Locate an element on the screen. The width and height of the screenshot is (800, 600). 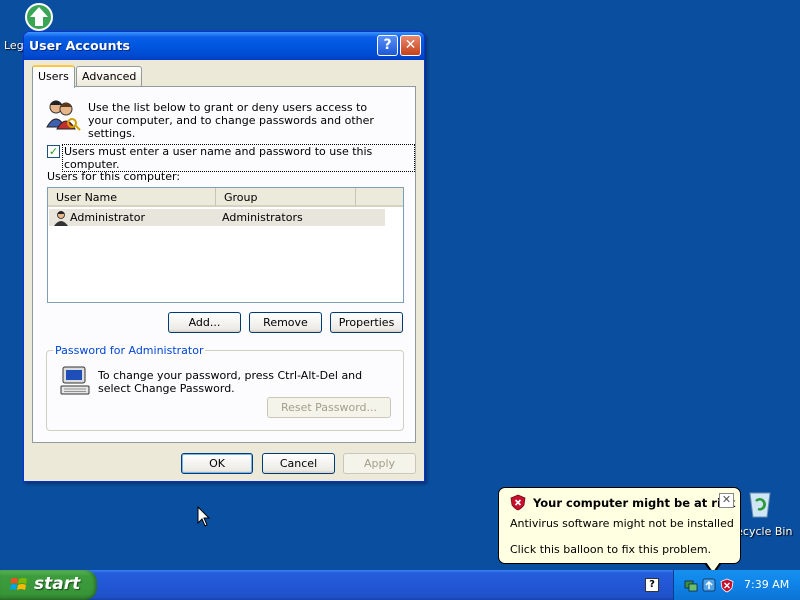
window-title: User Accounts is located at coordinates (79, 45).